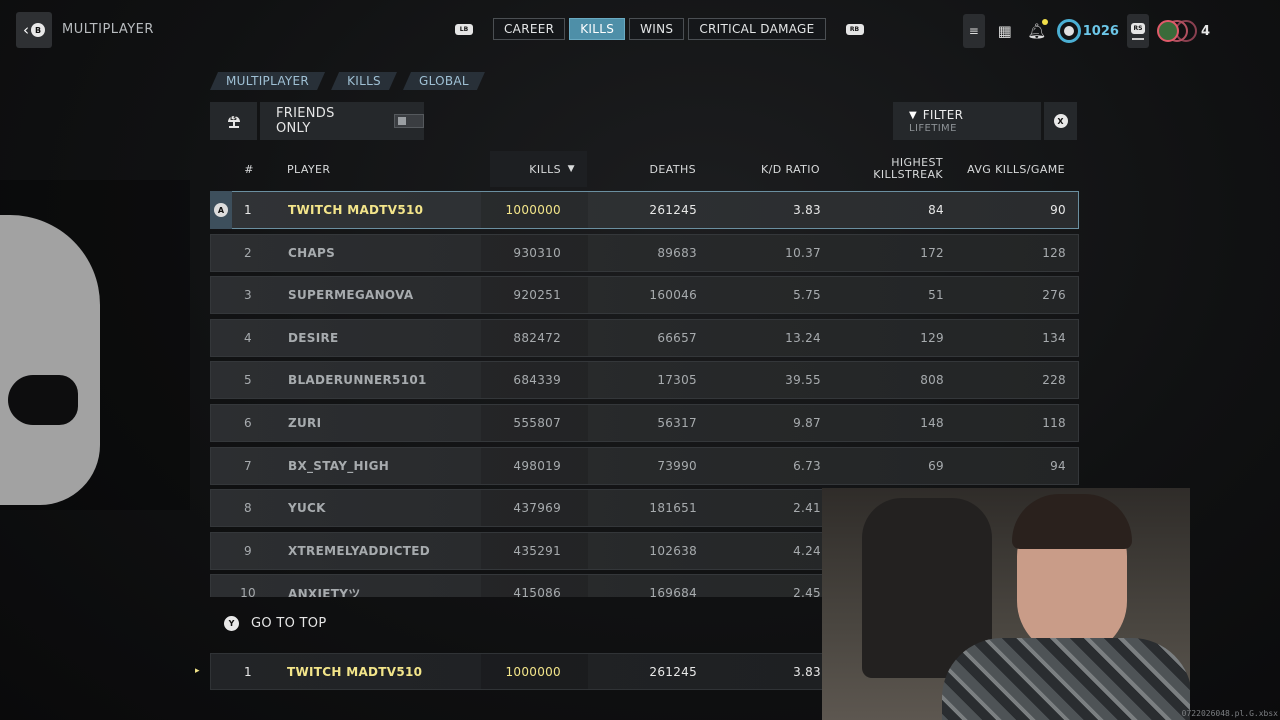 This screenshot has height=720, width=1280. I want to click on table-row: 4 DESIRE 882472 66657 13.24 129 134, so click(644, 338).